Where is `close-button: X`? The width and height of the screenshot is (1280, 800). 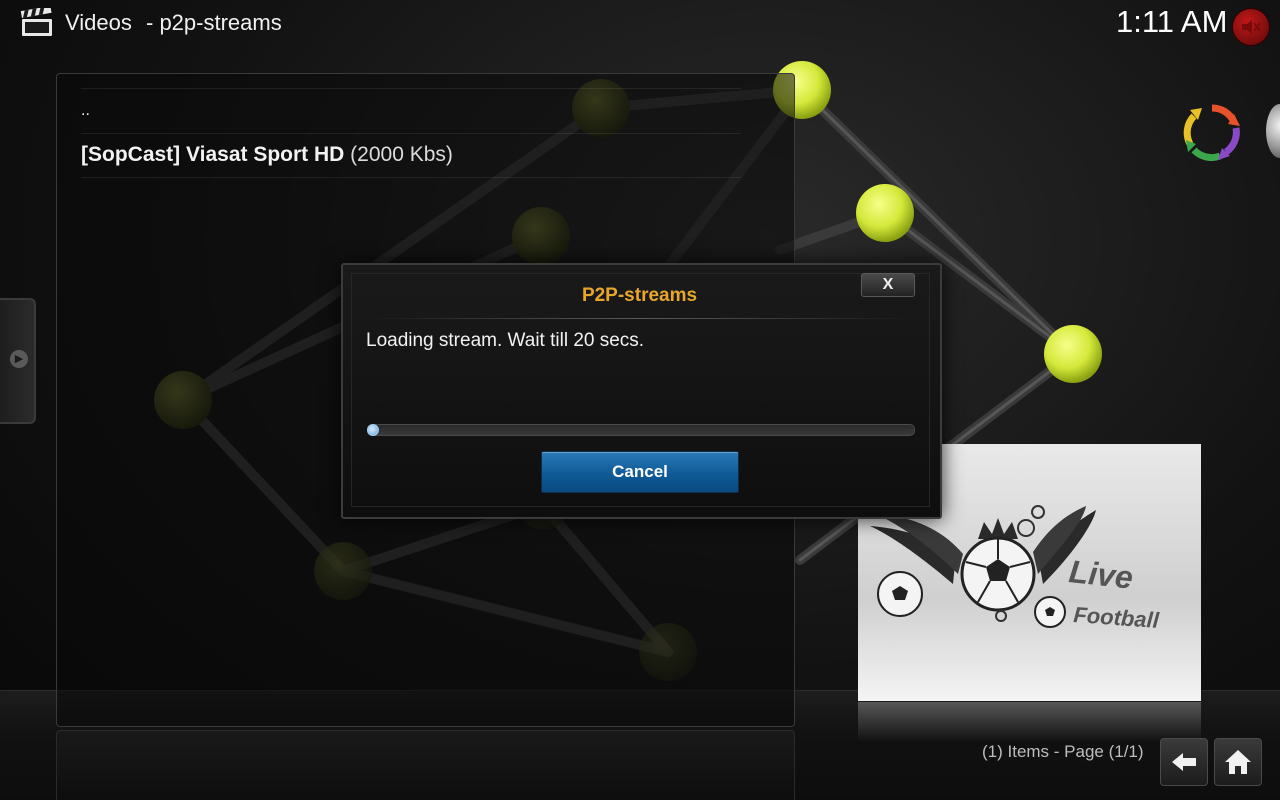 close-button: X is located at coordinates (888, 285).